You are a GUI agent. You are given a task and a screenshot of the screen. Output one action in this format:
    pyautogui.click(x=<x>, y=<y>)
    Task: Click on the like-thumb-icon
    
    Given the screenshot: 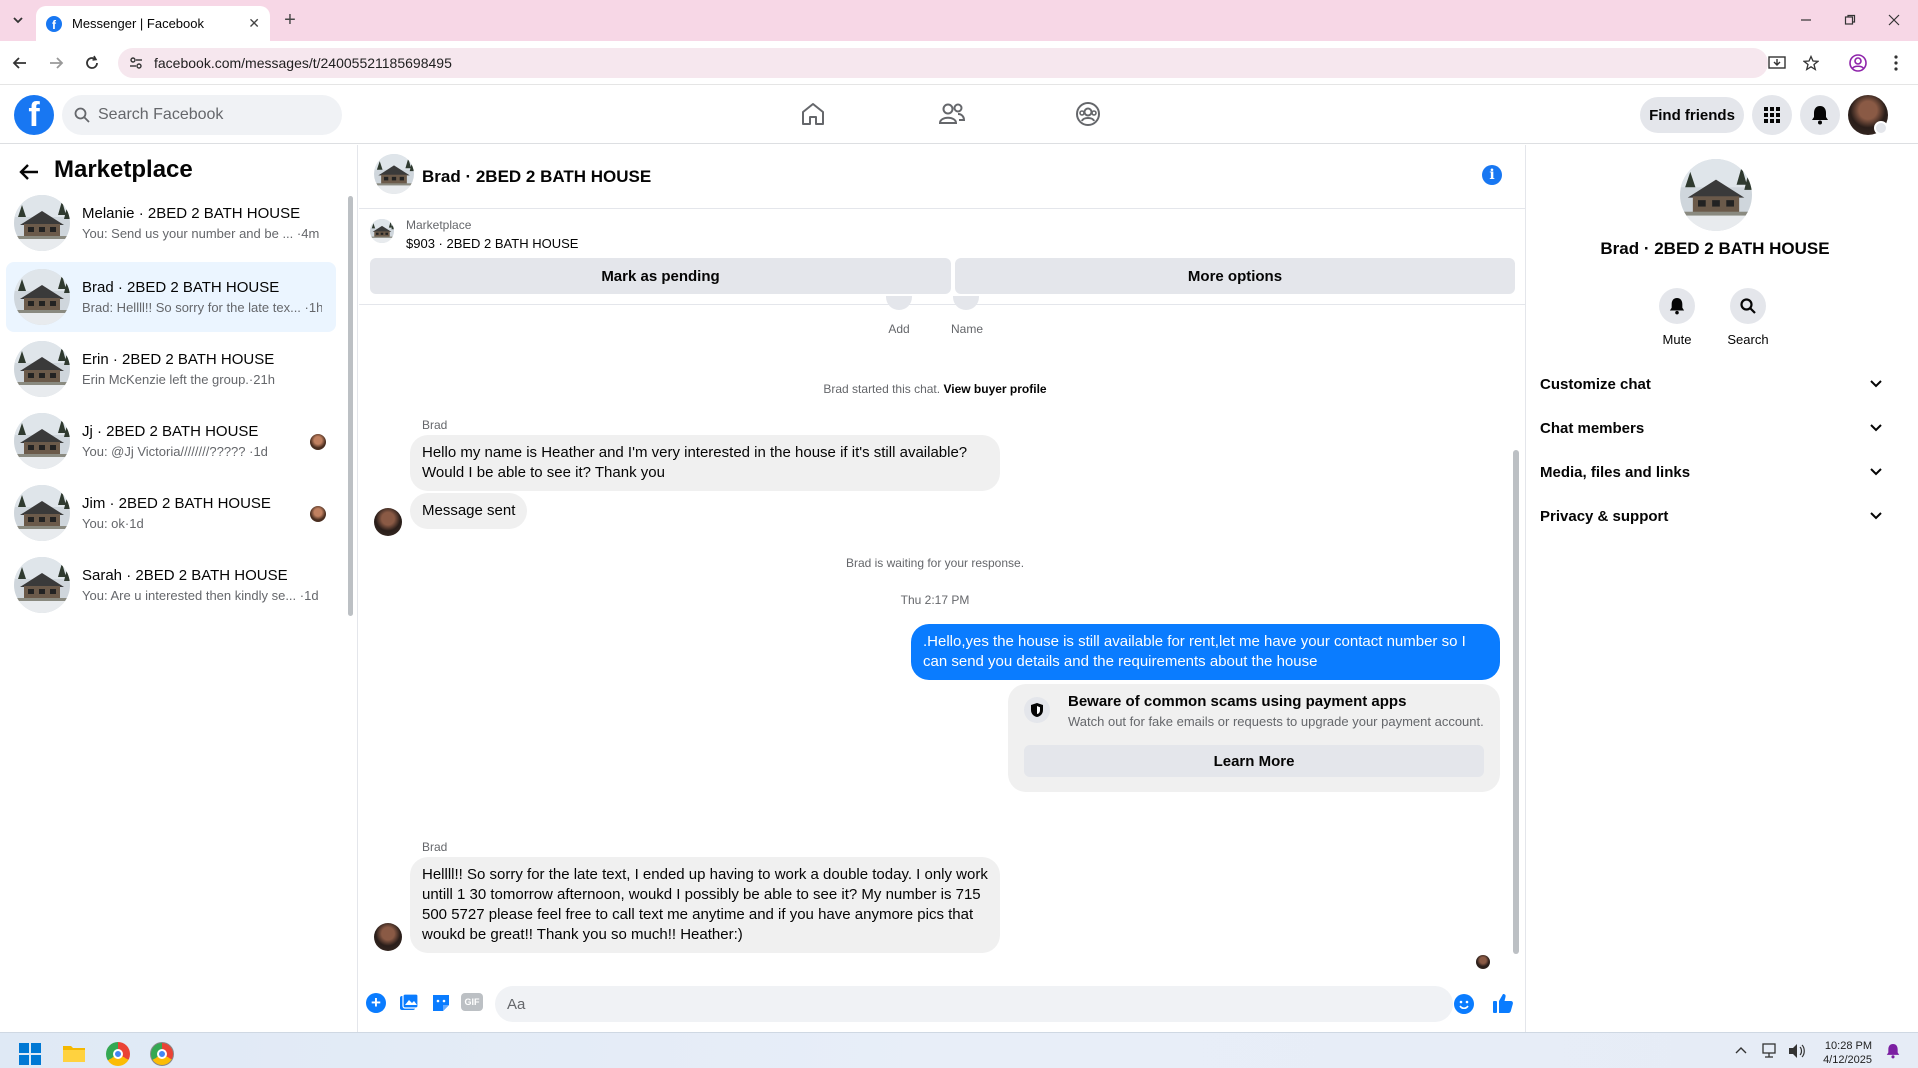 What is the action you would take?
    pyautogui.click(x=1503, y=1003)
    